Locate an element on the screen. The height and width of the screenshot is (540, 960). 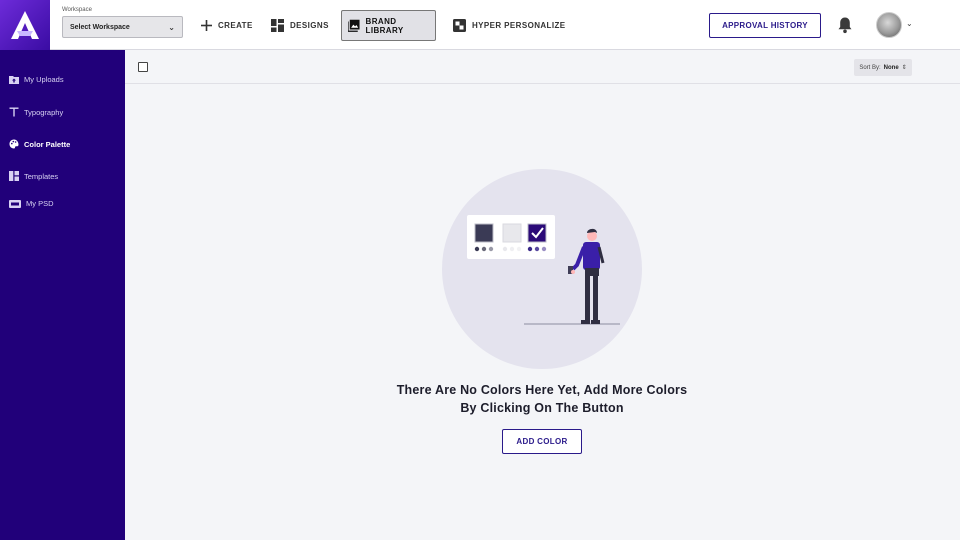
grid-icon is located at coordinates (277, 25).